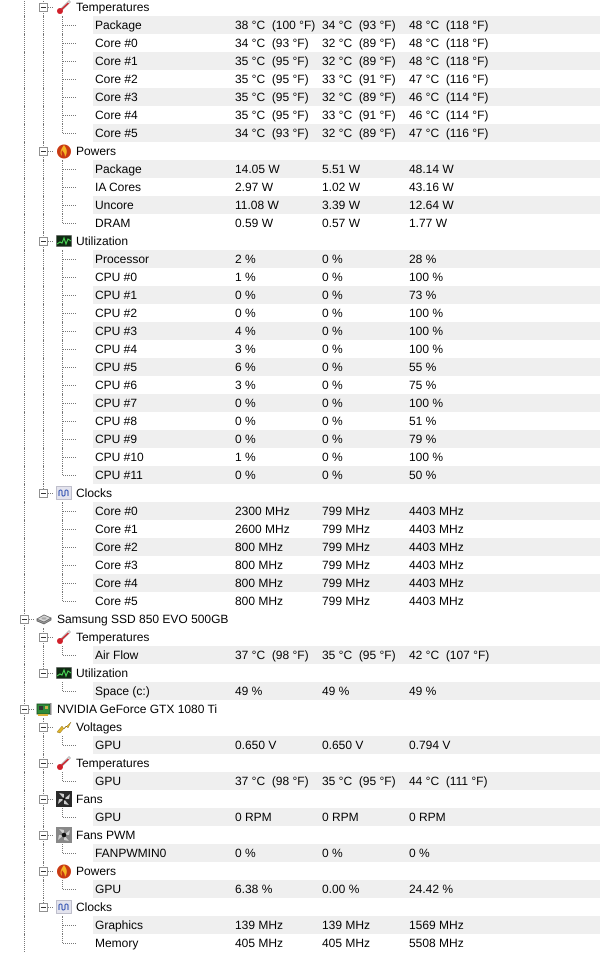 Image resolution: width=614 pixels, height=957 pixels. What do you see at coordinates (122, 691) in the screenshot?
I see `sensor-name: Space (c:)` at bounding box center [122, 691].